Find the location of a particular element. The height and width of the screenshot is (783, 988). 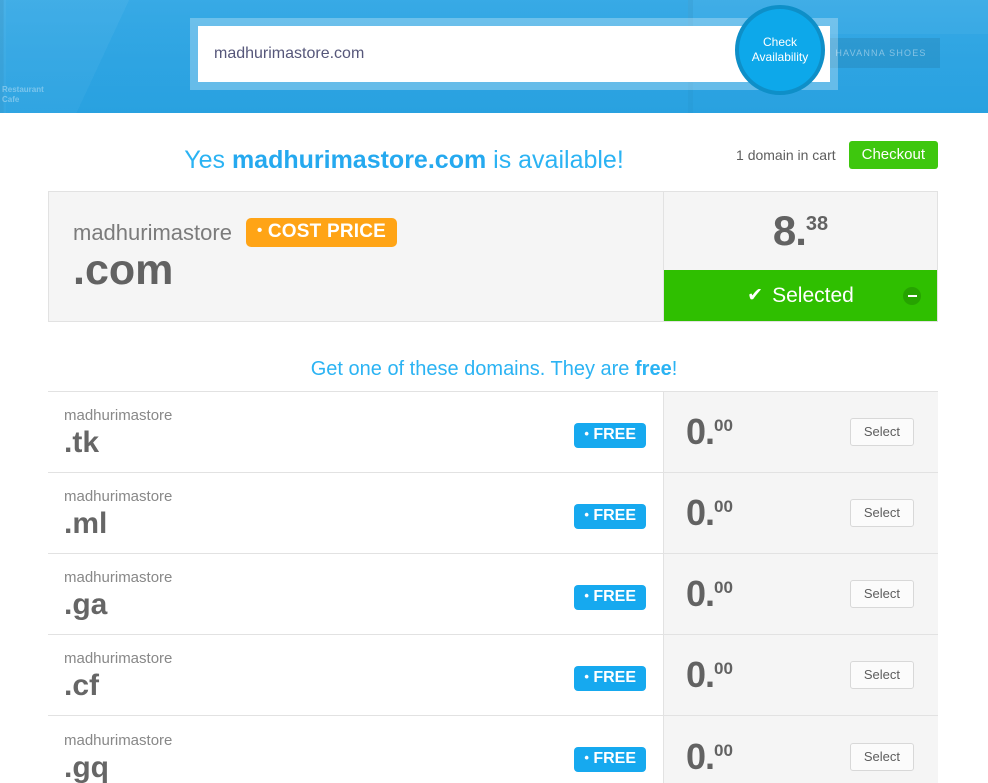

selected-domain-info: madhurimastore • COST PRICE .com is located at coordinates (356, 256).